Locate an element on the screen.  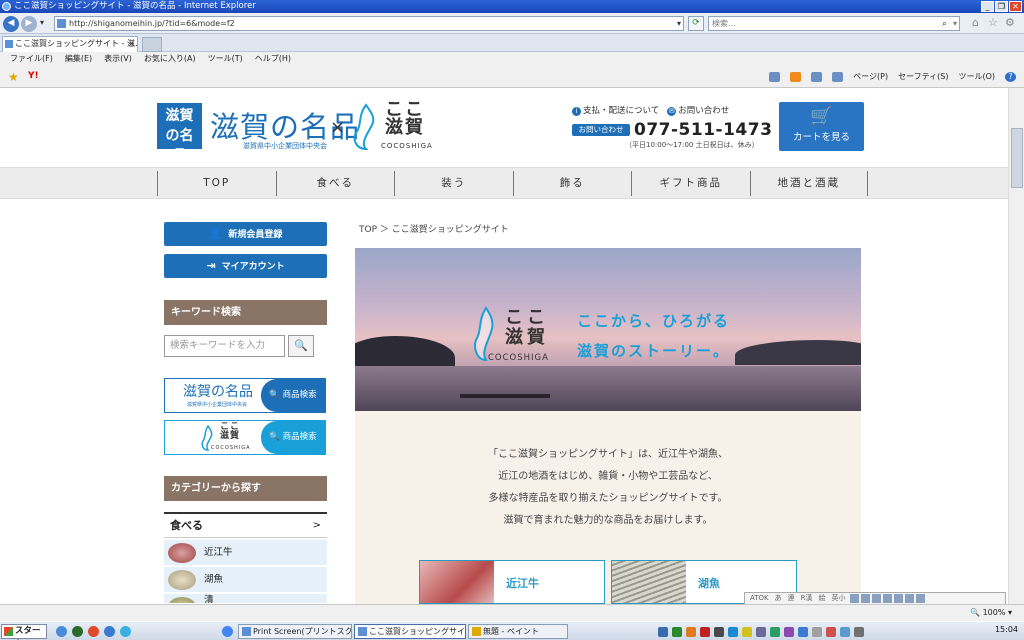
page-menu: ページ(P) is located at coordinates (870, 76).